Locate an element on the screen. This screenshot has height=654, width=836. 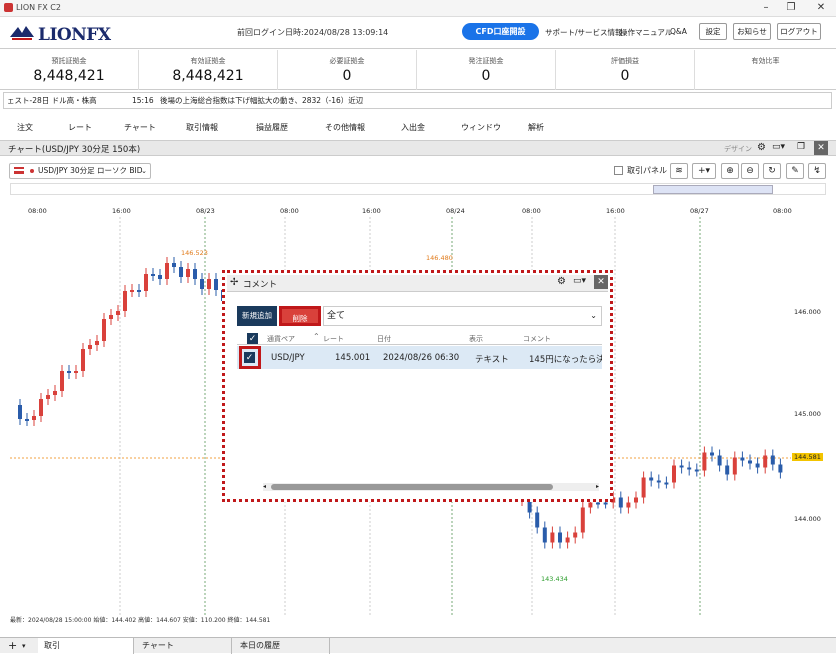
zoom-in-icon: ⊕ is located at coordinates (730, 171).